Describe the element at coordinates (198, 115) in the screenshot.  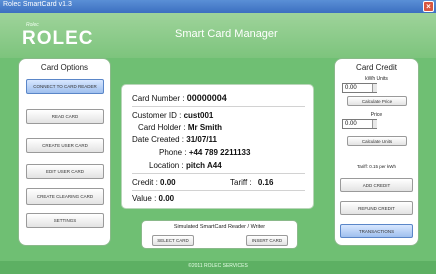
I see `customer-id-value: cust001` at that location.